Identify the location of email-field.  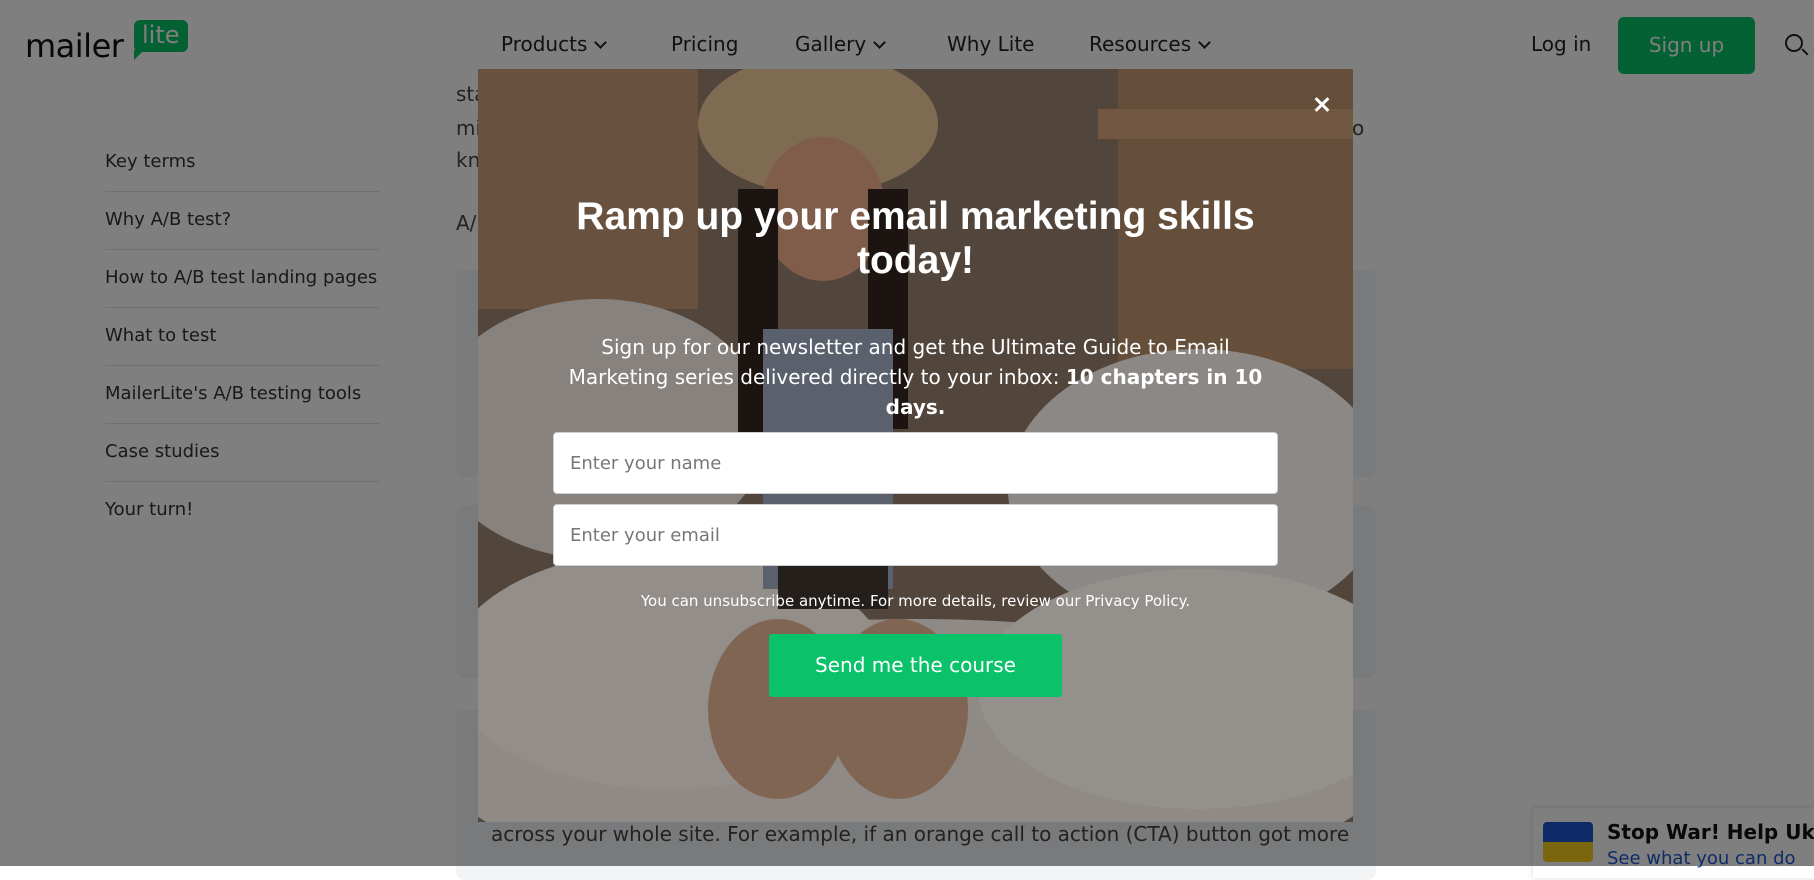
(915, 535).